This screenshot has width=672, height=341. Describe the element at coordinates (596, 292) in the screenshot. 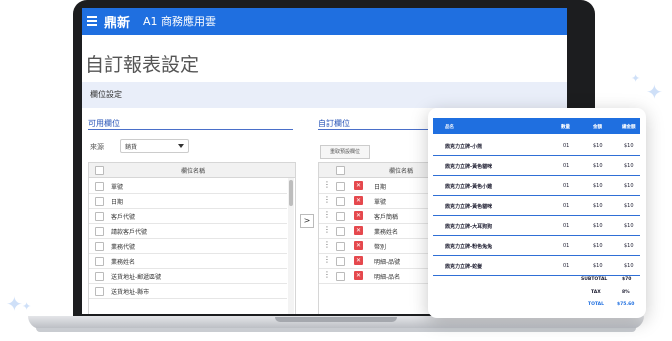

I see `tax-label: TAX` at that location.